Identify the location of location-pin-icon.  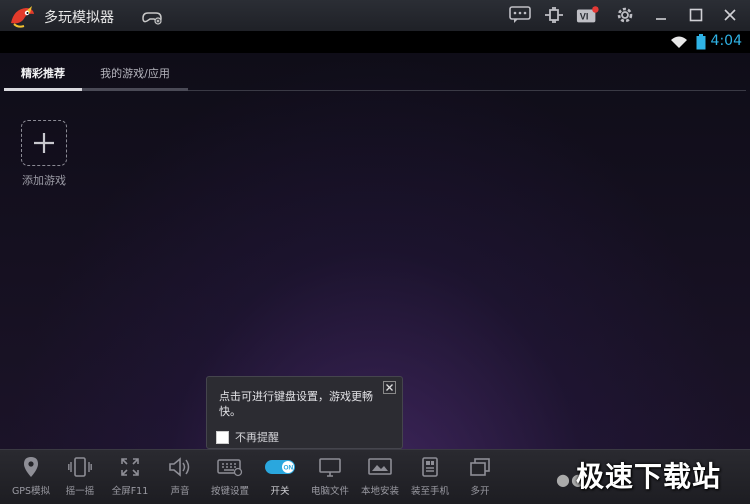
(31, 467).